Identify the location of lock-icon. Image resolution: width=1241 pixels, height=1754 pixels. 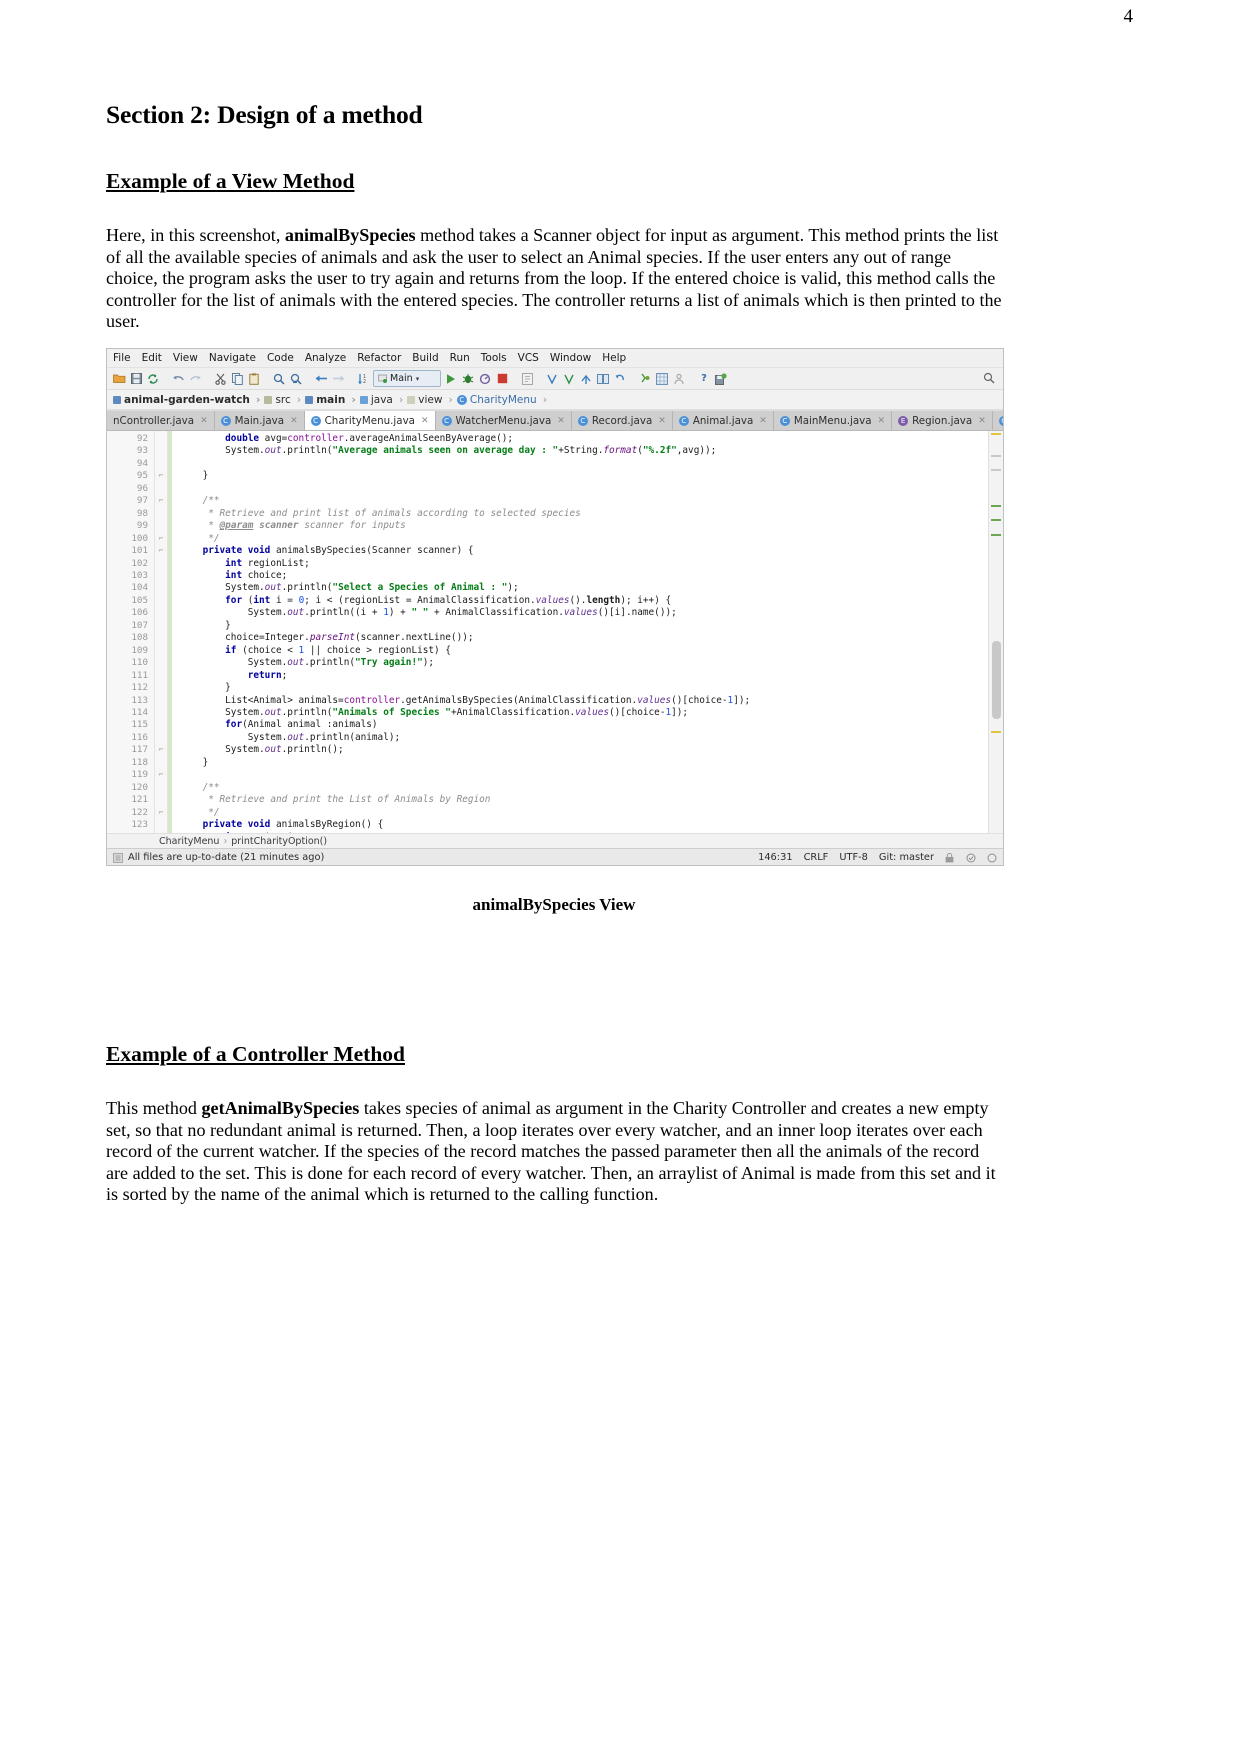
(950, 857).